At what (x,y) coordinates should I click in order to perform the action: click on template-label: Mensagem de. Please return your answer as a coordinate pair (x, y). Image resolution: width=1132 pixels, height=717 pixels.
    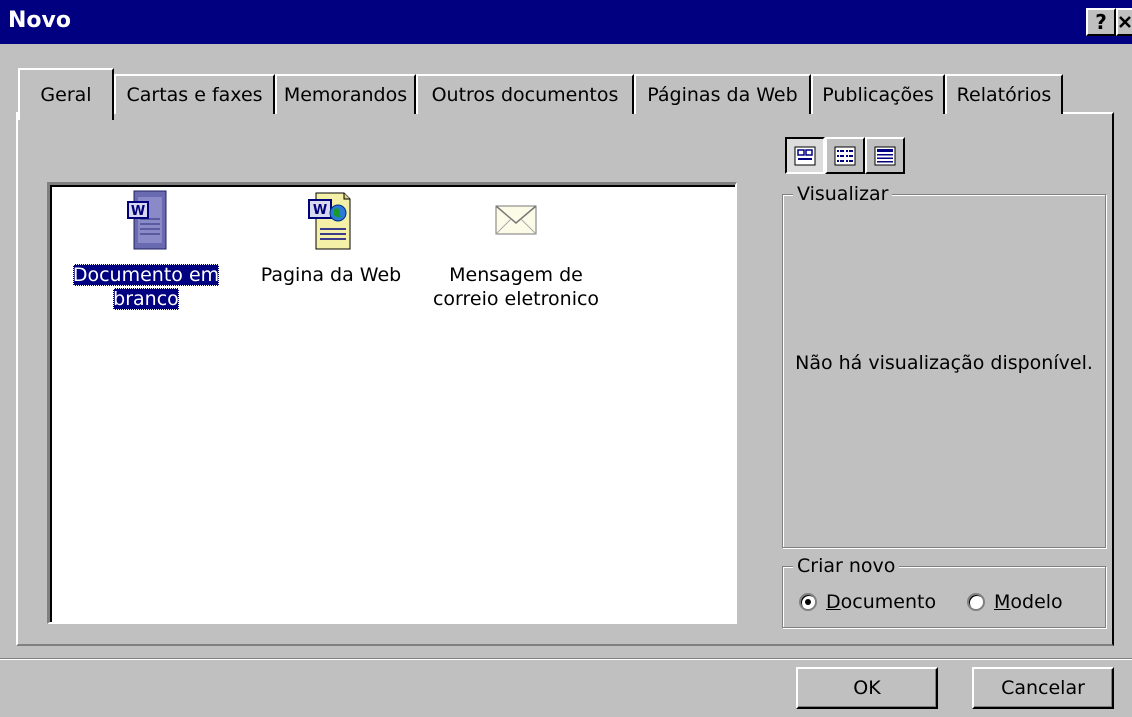
    Looking at the image, I should click on (516, 275).